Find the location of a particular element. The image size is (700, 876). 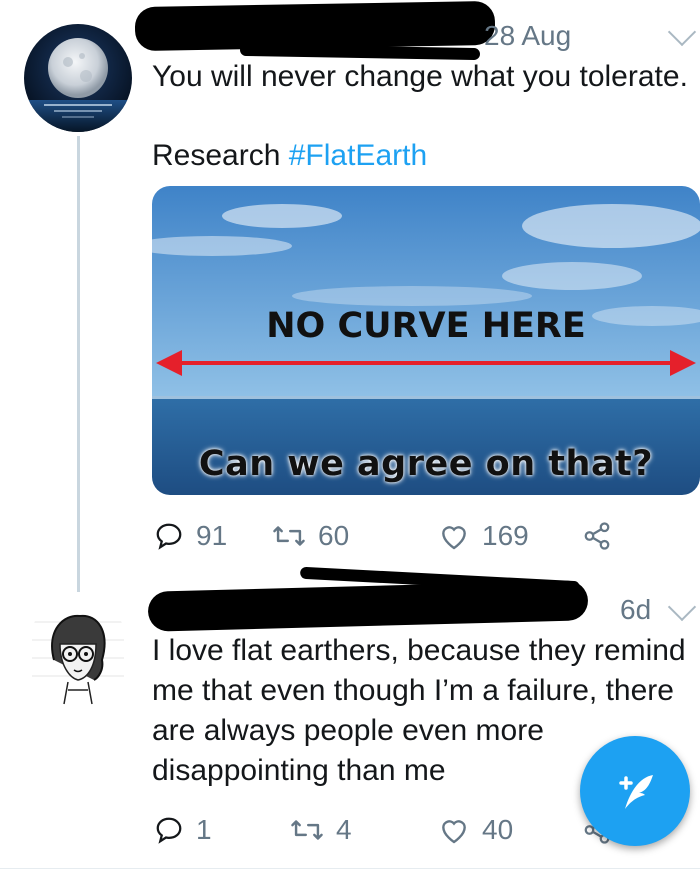

compose-tweet-button is located at coordinates (635, 791).